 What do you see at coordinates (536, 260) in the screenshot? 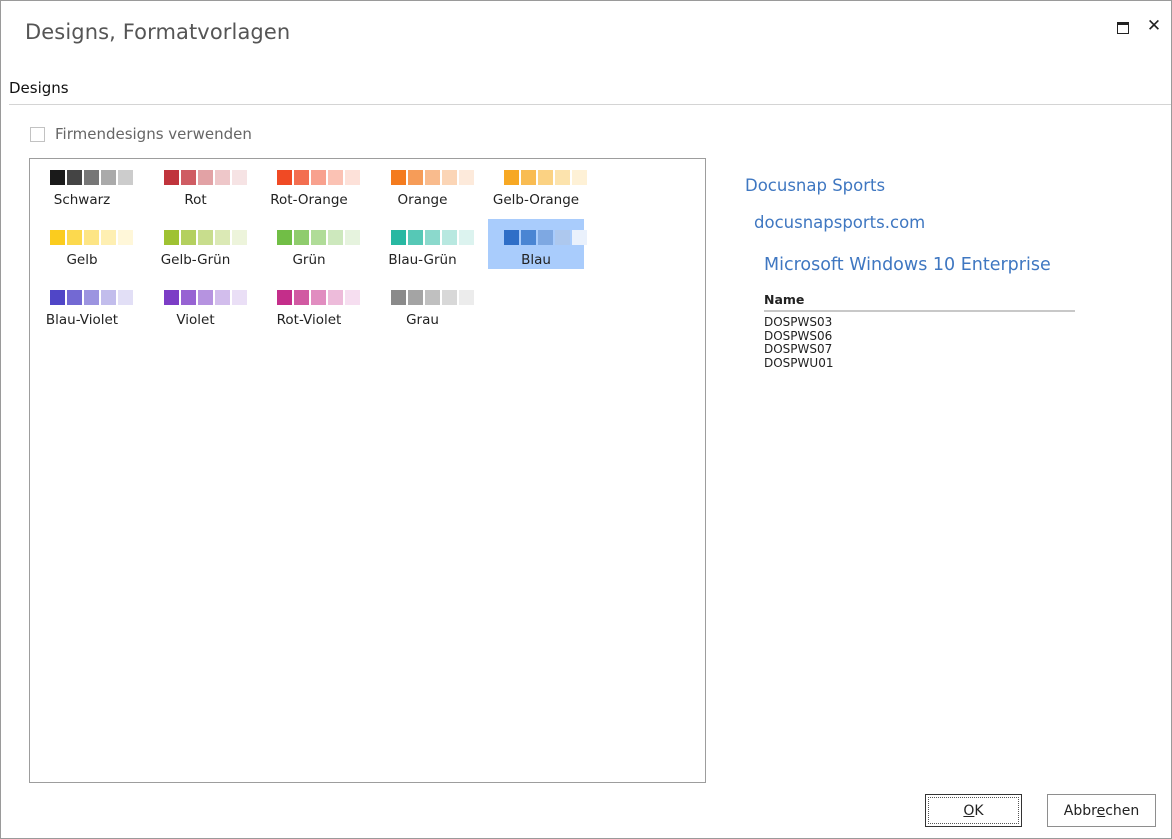
I see `design-tile-label: Blau` at bounding box center [536, 260].